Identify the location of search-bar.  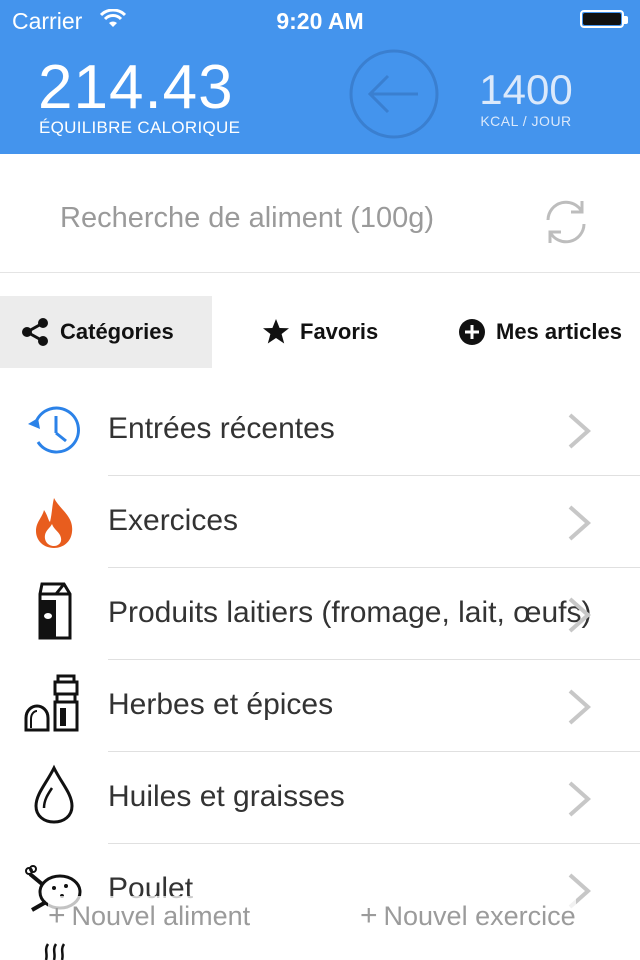
(320, 213).